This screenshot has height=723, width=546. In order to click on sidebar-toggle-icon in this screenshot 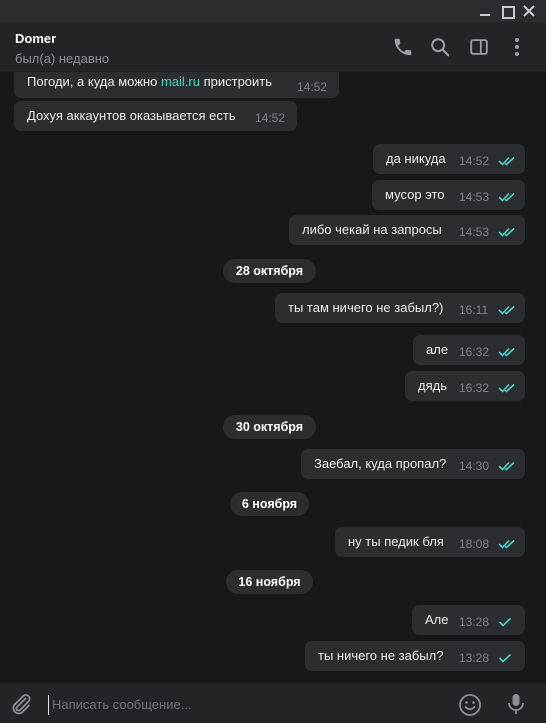, I will do `click(479, 47)`.